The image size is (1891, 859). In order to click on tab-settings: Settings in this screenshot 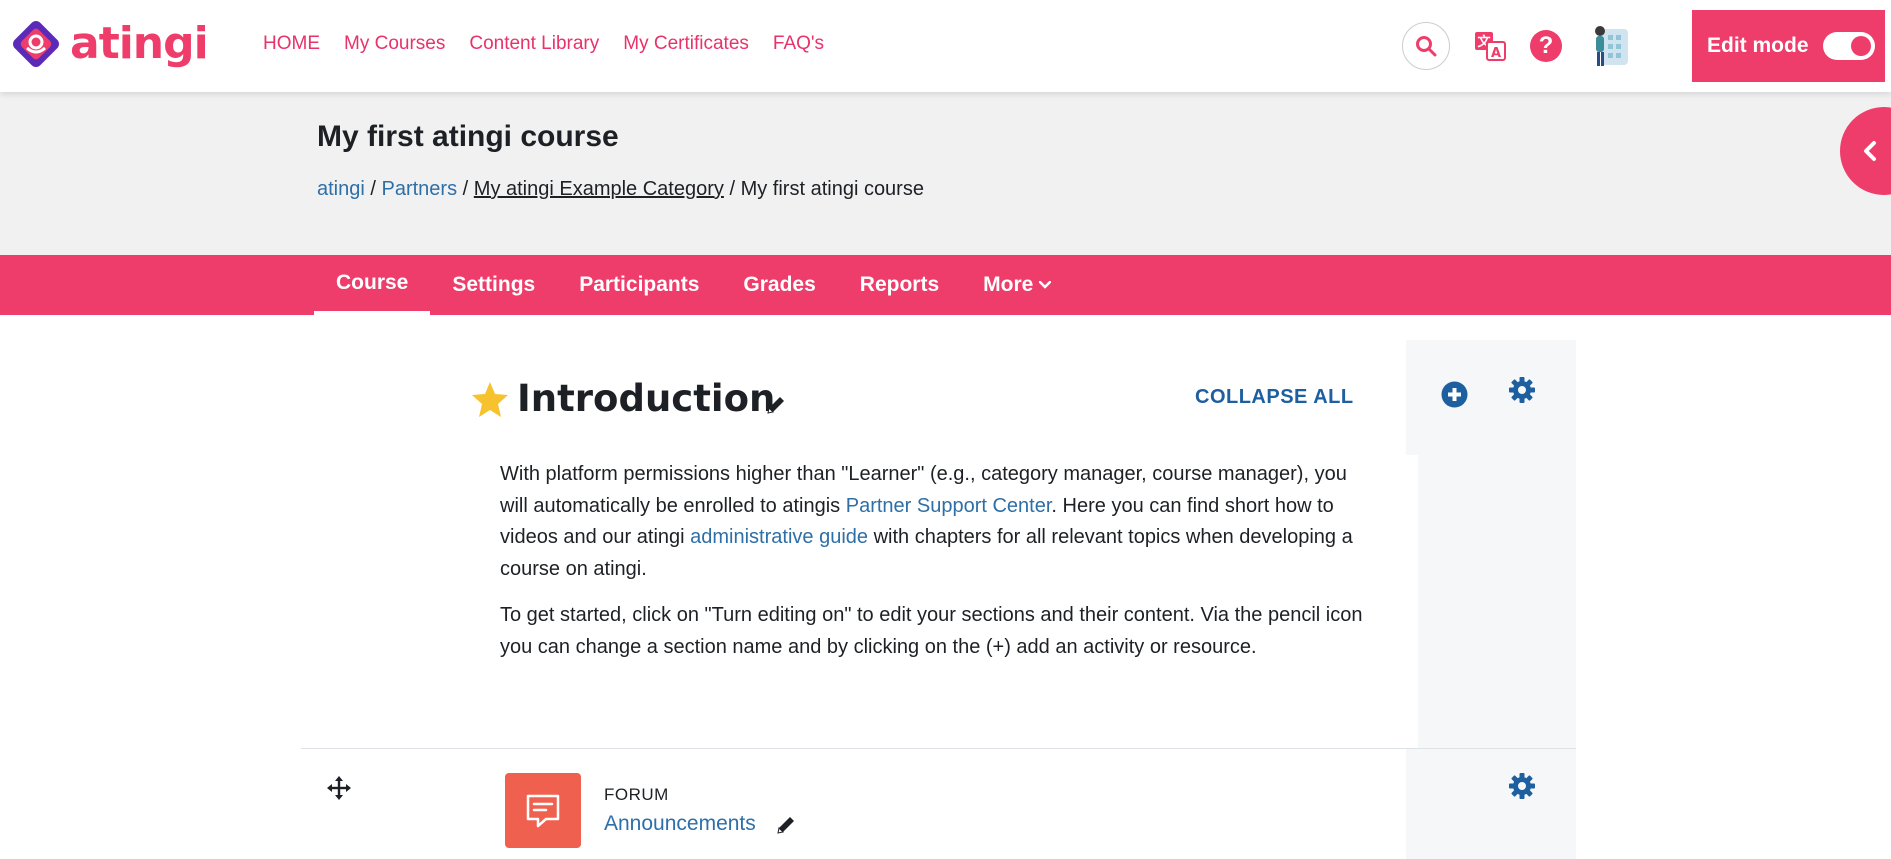, I will do `click(493, 285)`.